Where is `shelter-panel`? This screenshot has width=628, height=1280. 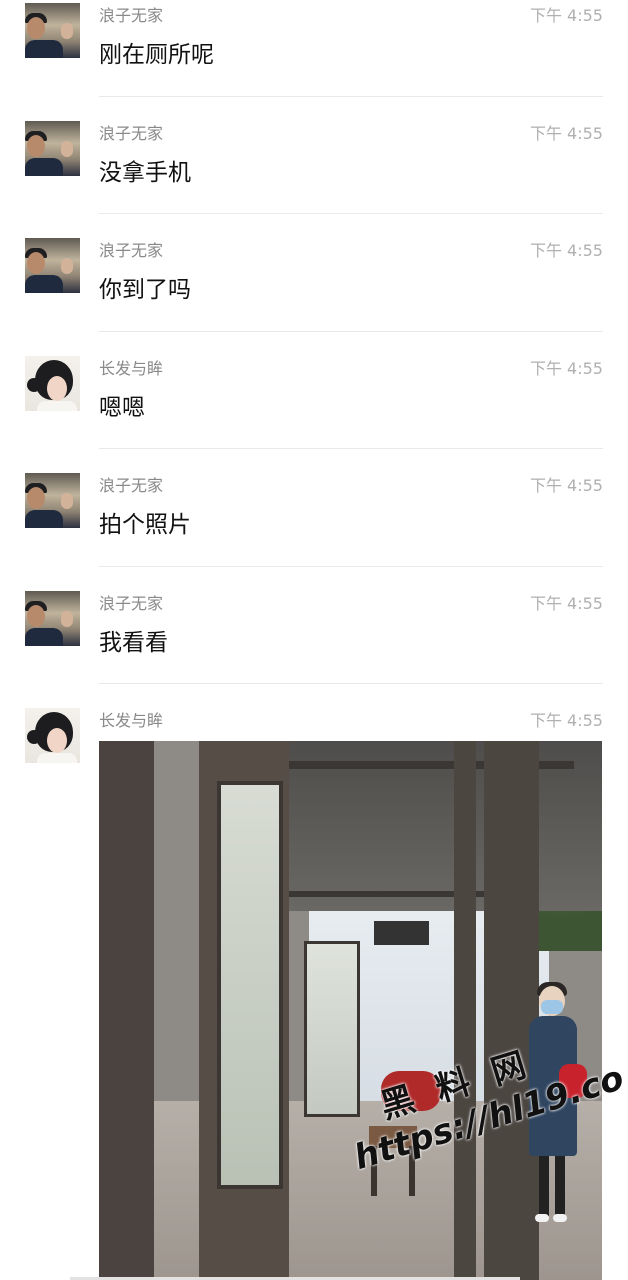
shelter-panel is located at coordinates (126, 1010).